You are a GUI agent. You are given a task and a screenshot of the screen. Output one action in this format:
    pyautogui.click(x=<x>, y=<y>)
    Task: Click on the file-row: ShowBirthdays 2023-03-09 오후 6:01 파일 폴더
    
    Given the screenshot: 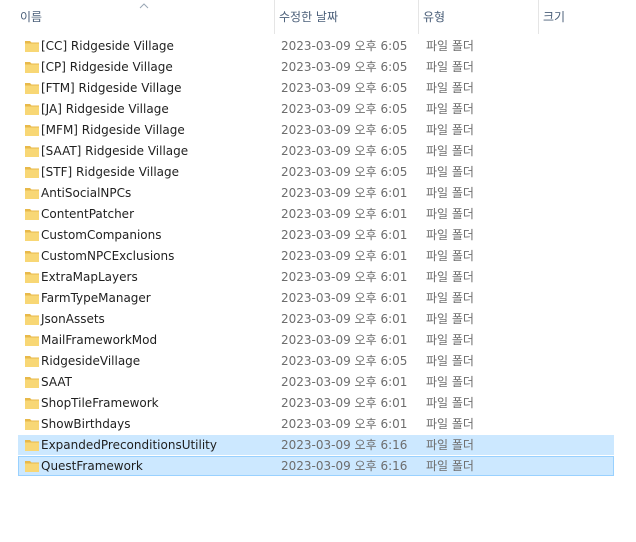 What is the action you would take?
    pyautogui.click(x=316, y=424)
    